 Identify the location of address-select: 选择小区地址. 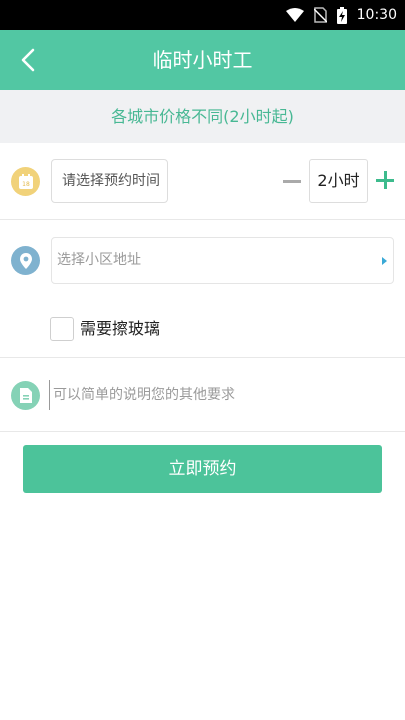
(222, 260).